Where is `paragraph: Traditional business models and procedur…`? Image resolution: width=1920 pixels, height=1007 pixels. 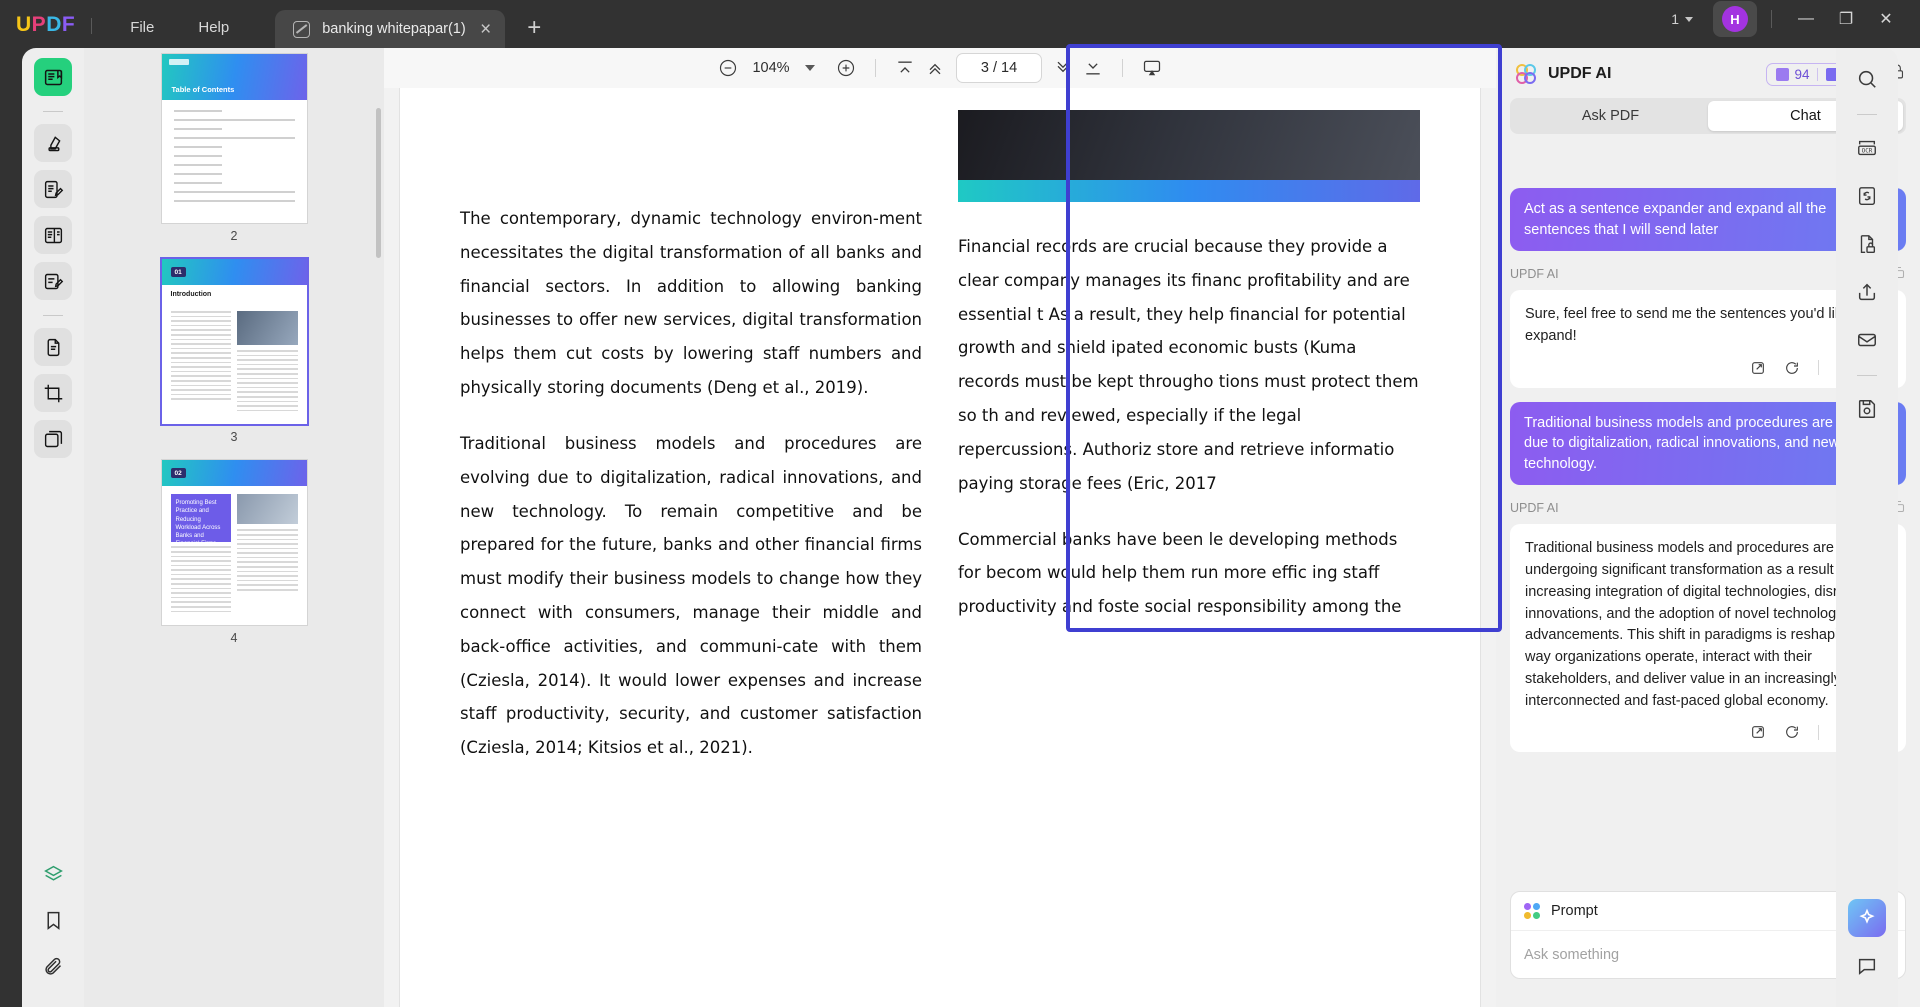 paragraph: Traditional business models and procedur… is located at coordinates (691, 595).